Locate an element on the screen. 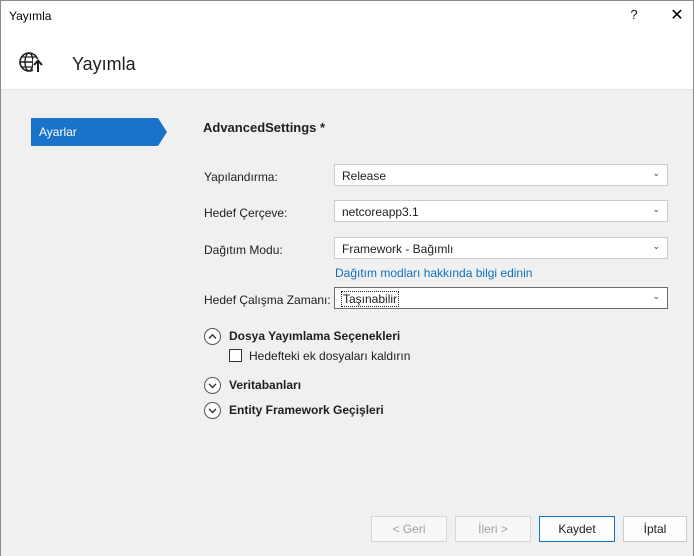 The width and height of the screenshot is (694, 556). target-runtime-value: Taşınabilir is located at coordinates (370, 299).